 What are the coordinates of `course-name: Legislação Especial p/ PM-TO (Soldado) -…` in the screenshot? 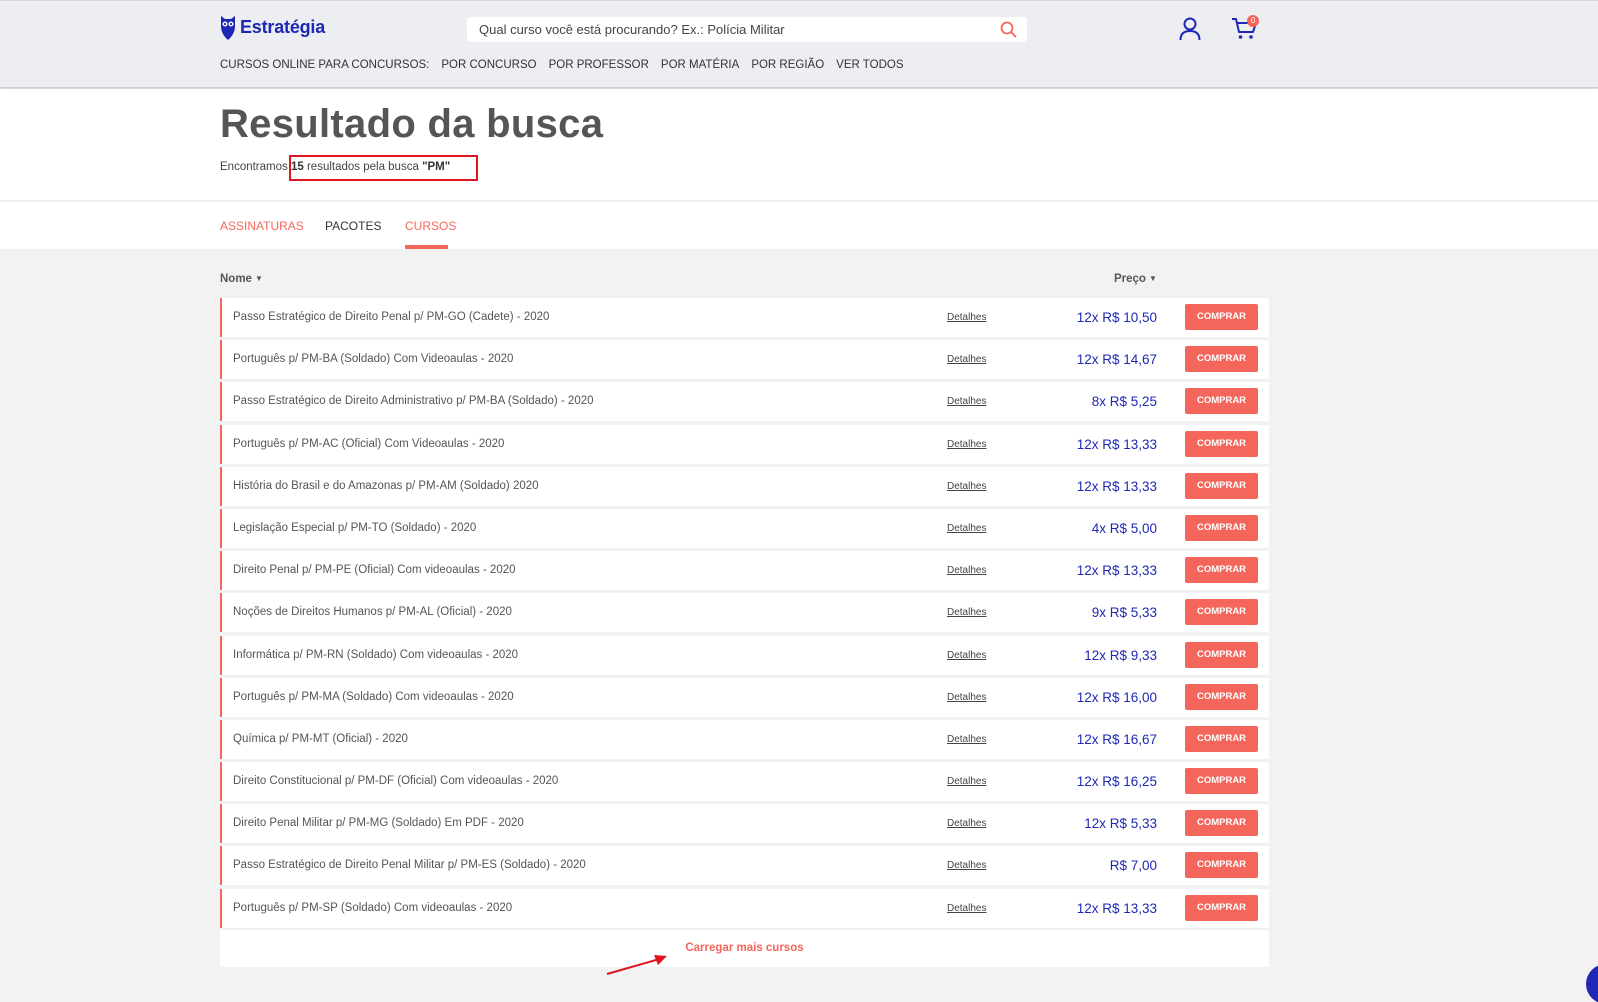 It's located at (354, 528).